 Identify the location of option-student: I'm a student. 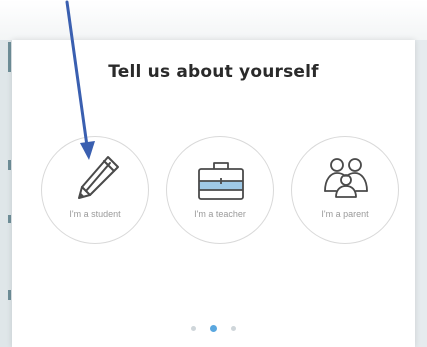
(95, 190).